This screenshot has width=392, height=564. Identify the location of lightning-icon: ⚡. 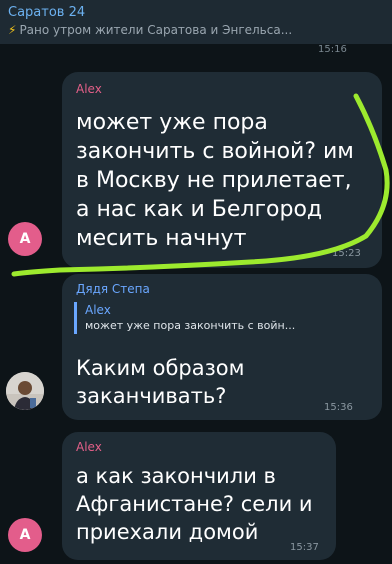
(12, 30).